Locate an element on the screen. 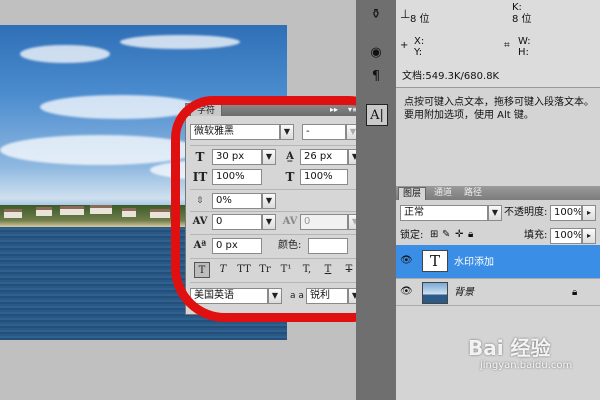  tab-paths: 路径 is located at coordinates (473, 193).